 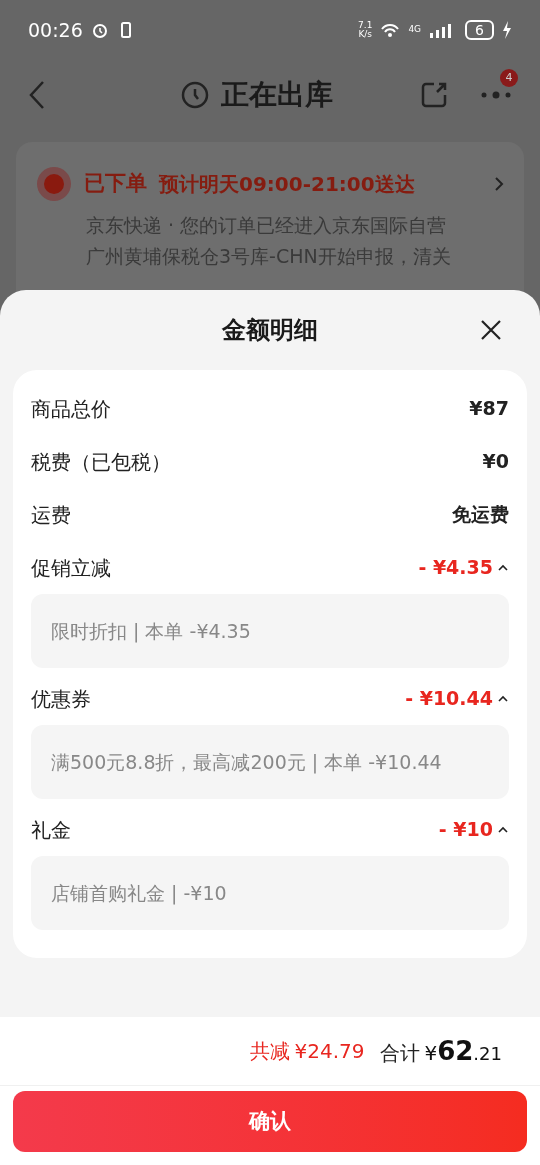 I want to click on saved-label: 共减, so click(x=270, y=1051).